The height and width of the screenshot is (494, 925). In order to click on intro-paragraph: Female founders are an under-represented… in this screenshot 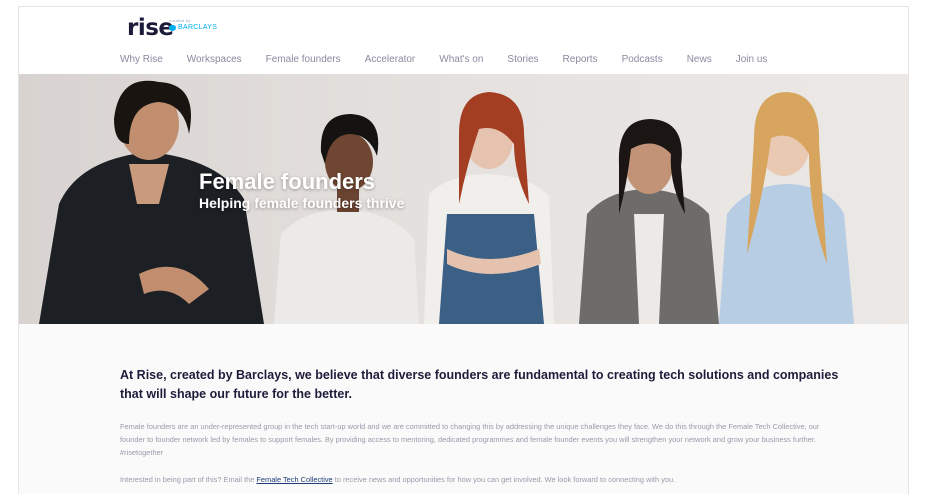, I will do `click(470, 439)`.